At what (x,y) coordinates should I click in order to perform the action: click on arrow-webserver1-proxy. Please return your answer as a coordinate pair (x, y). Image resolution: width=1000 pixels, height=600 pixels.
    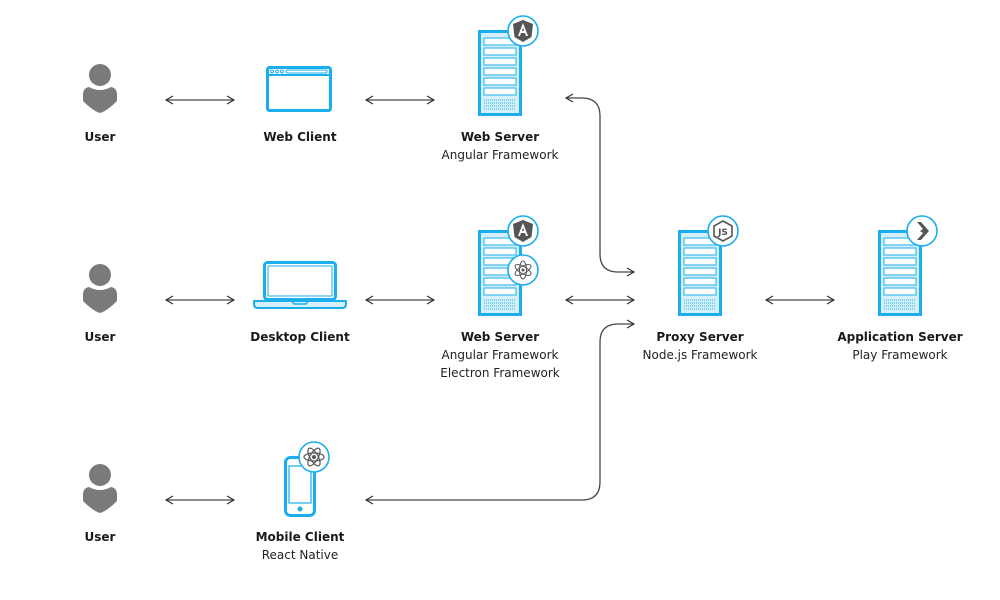
    Looking at the image, I should click on (600, 185).